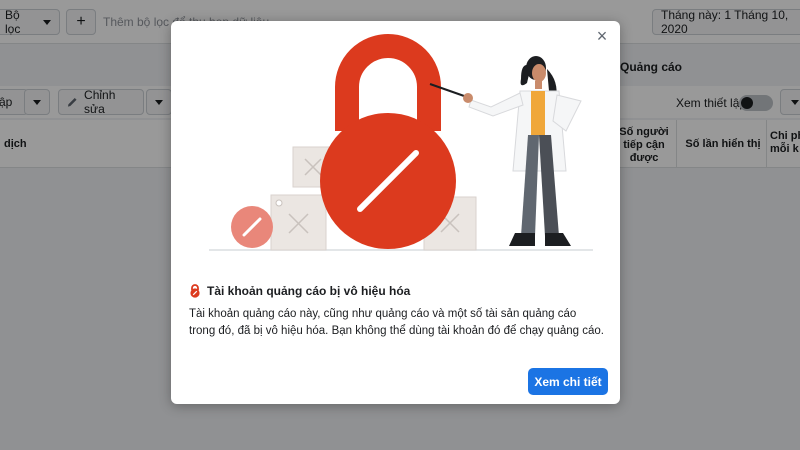 The height and width of the screenshot is (450, 800). I want to click on view-details-button: Xem chi tiết, so click(568, 381).